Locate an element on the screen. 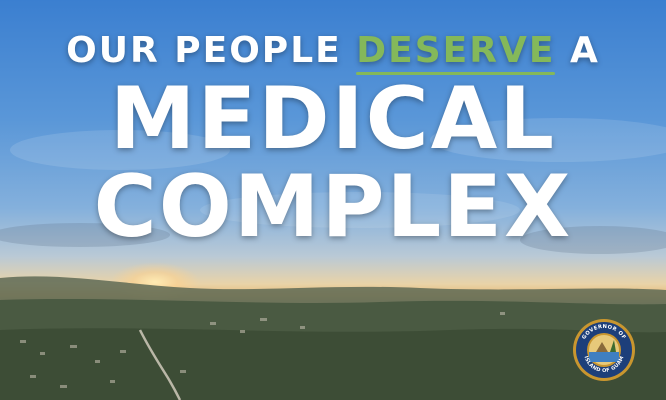 The width and height of the screenshot is (666, 400). headline-line-1-start: OUR PEOPLE is located at coordinates (211, 50).